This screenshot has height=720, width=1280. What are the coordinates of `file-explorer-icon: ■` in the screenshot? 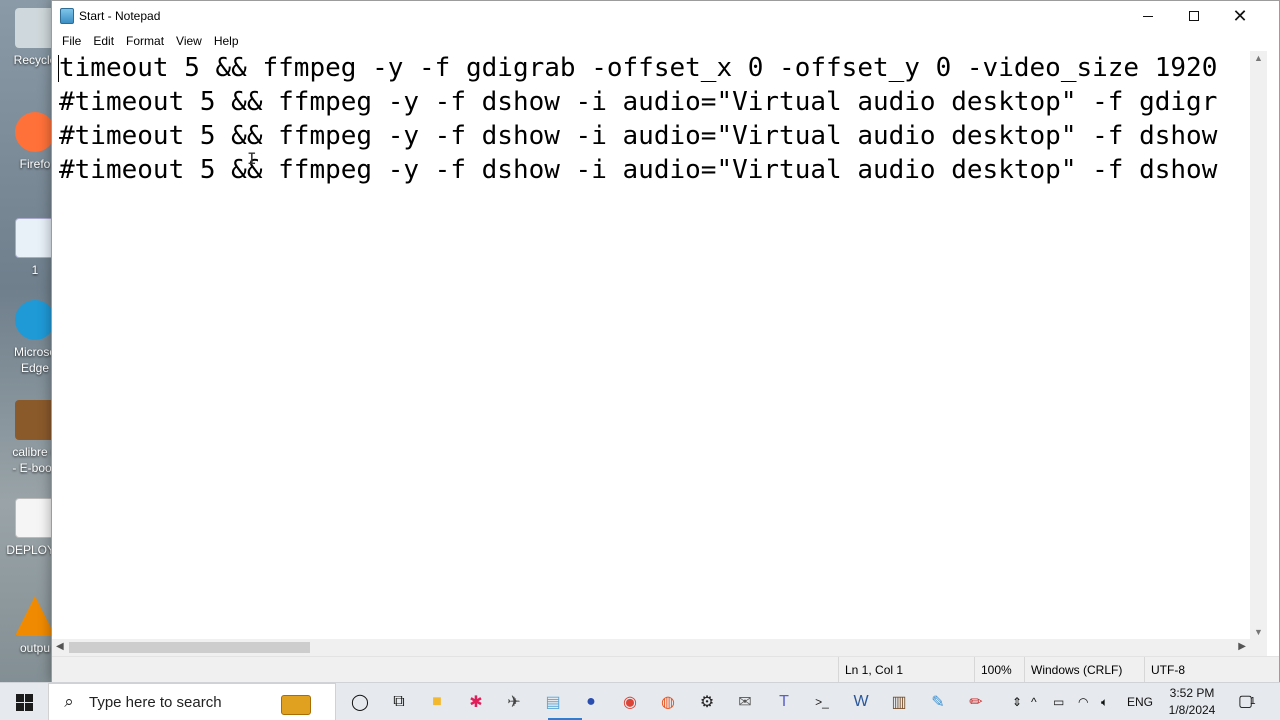 It's located at (437, 702).